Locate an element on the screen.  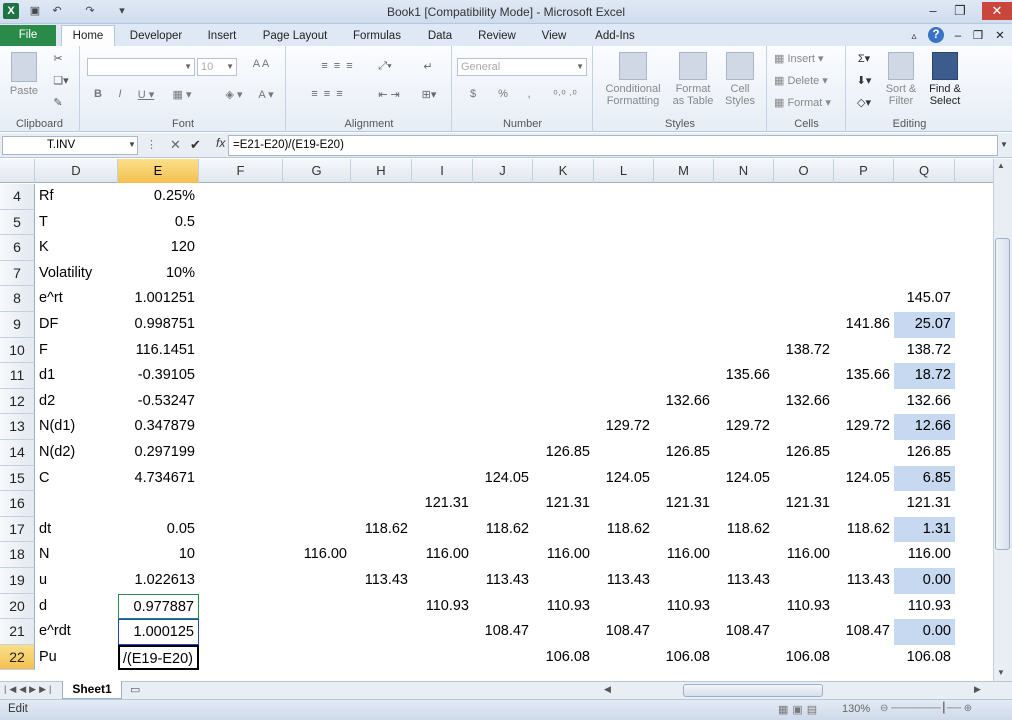
row-header: 8 is located at coordinates (17, 299).